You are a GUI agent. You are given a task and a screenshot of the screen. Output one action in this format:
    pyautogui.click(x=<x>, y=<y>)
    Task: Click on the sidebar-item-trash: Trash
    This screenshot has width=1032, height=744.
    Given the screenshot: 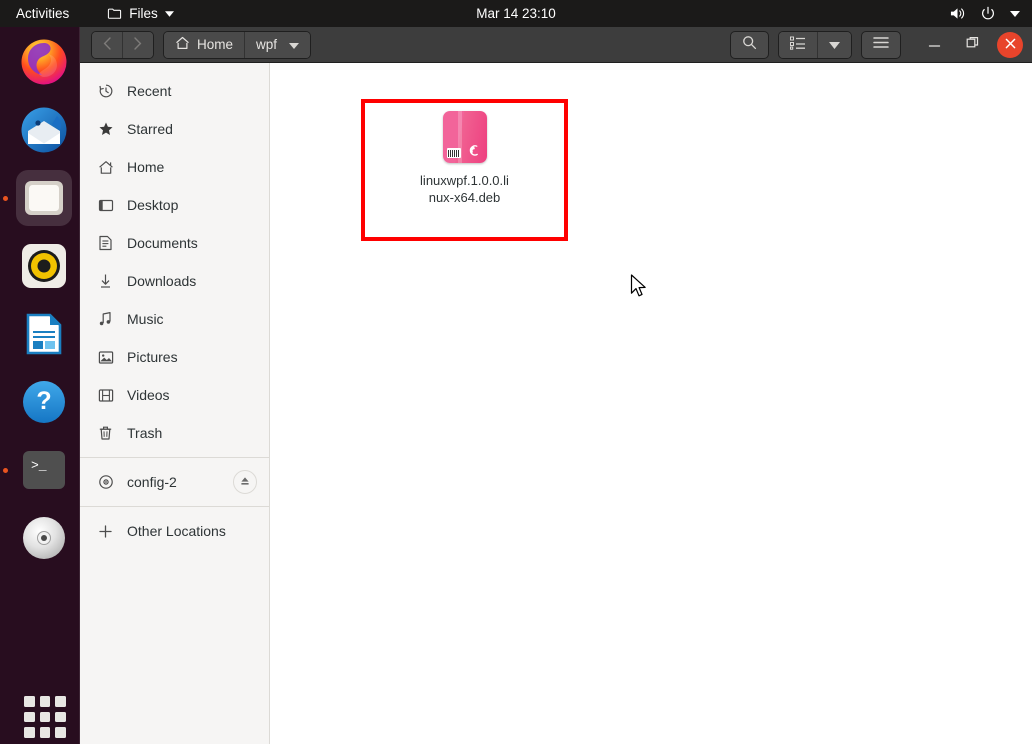 What is the action you would take?
    pyautogui.click(x=174, y=433)
    